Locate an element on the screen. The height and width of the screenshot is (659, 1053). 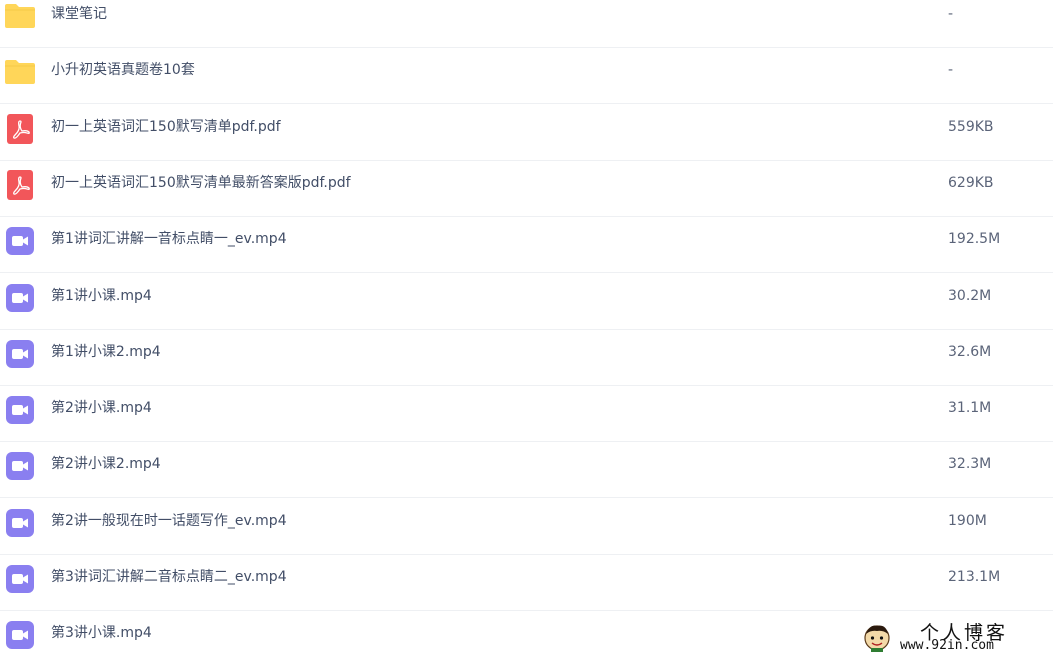
file-row-2: 小升初英语真题卷10套 - is located at coordinates (526, 76).